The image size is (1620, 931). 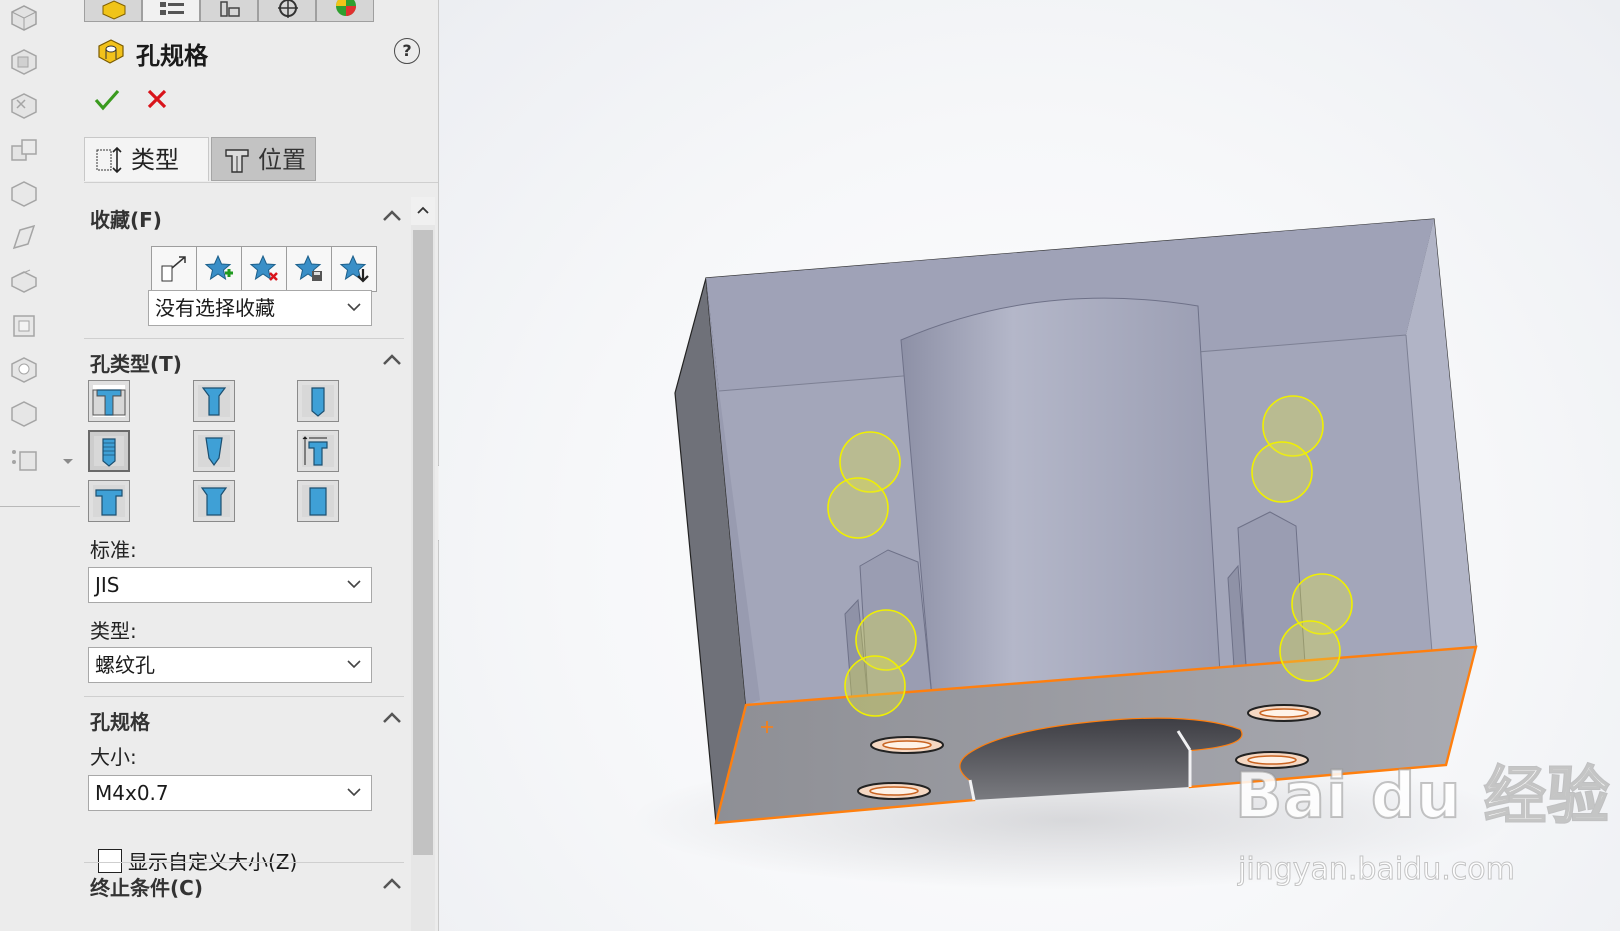 I want to click on center-cylinder-boss, so click(x=1061, y=498).